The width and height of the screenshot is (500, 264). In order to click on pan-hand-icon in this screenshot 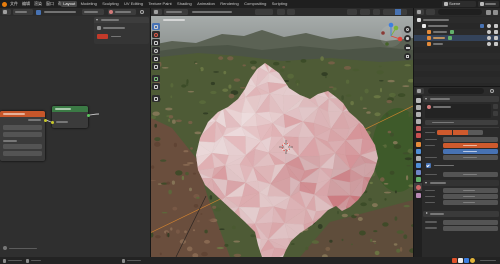, I will do `click(407, 38)`.